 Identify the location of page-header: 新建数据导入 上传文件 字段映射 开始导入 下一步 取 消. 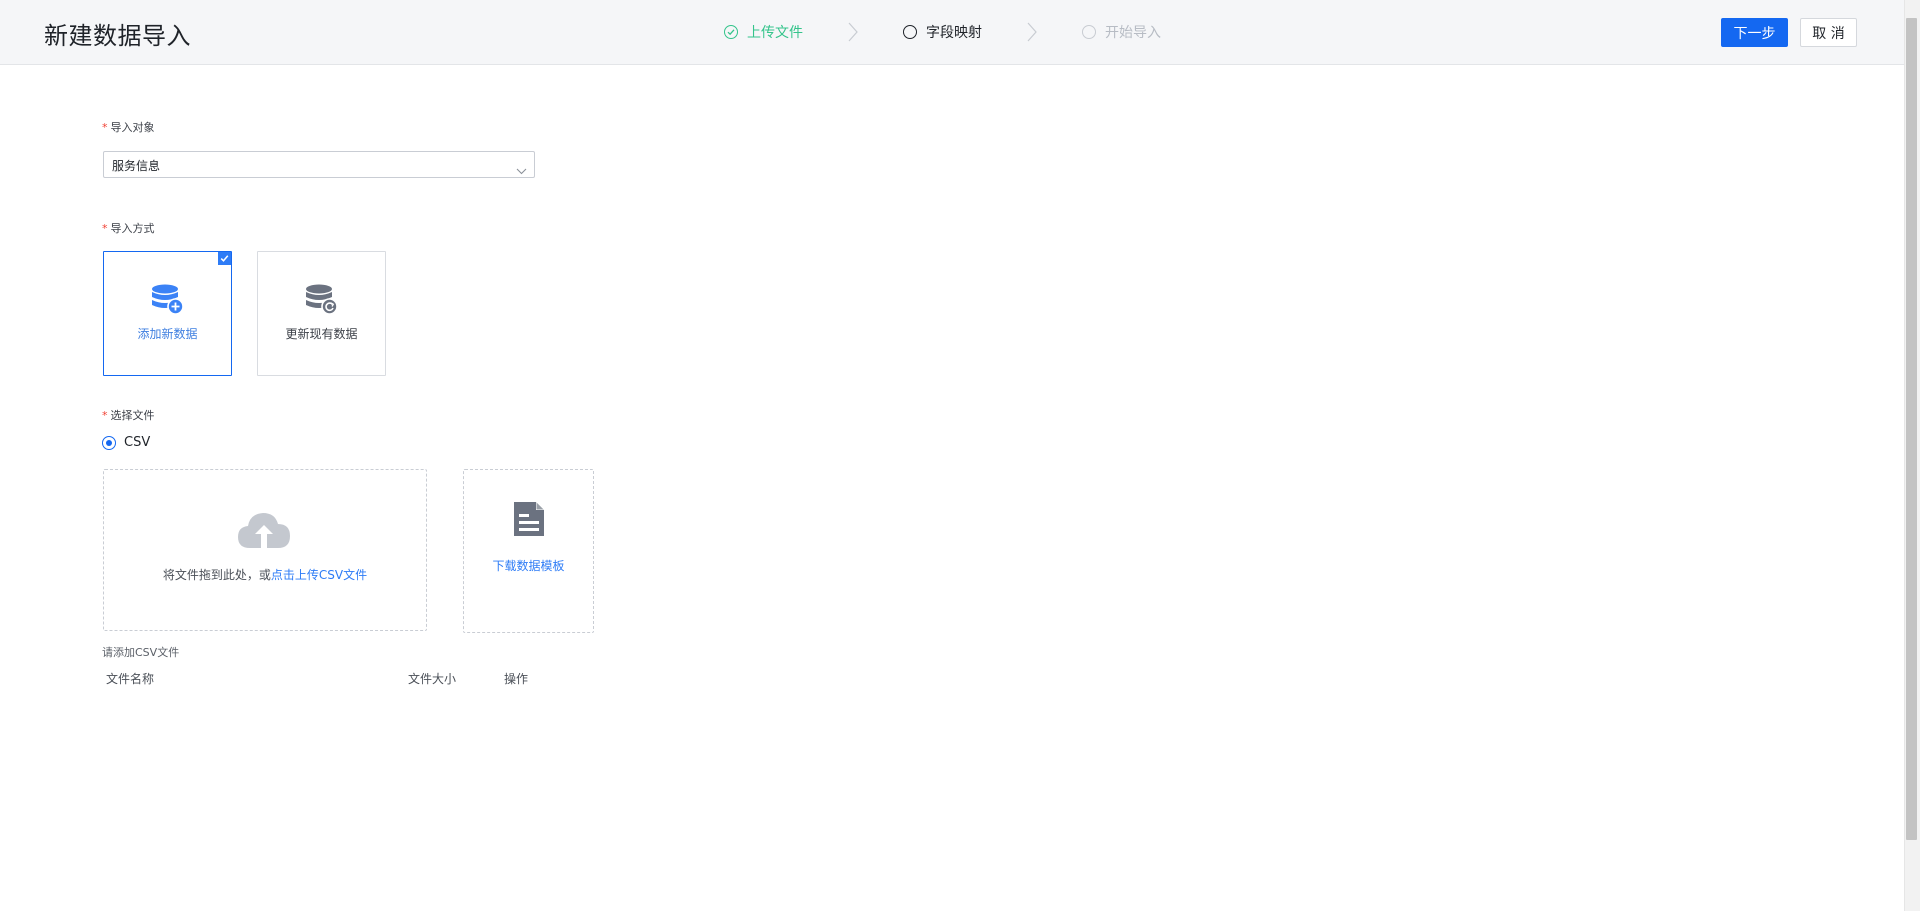
(952, 32).